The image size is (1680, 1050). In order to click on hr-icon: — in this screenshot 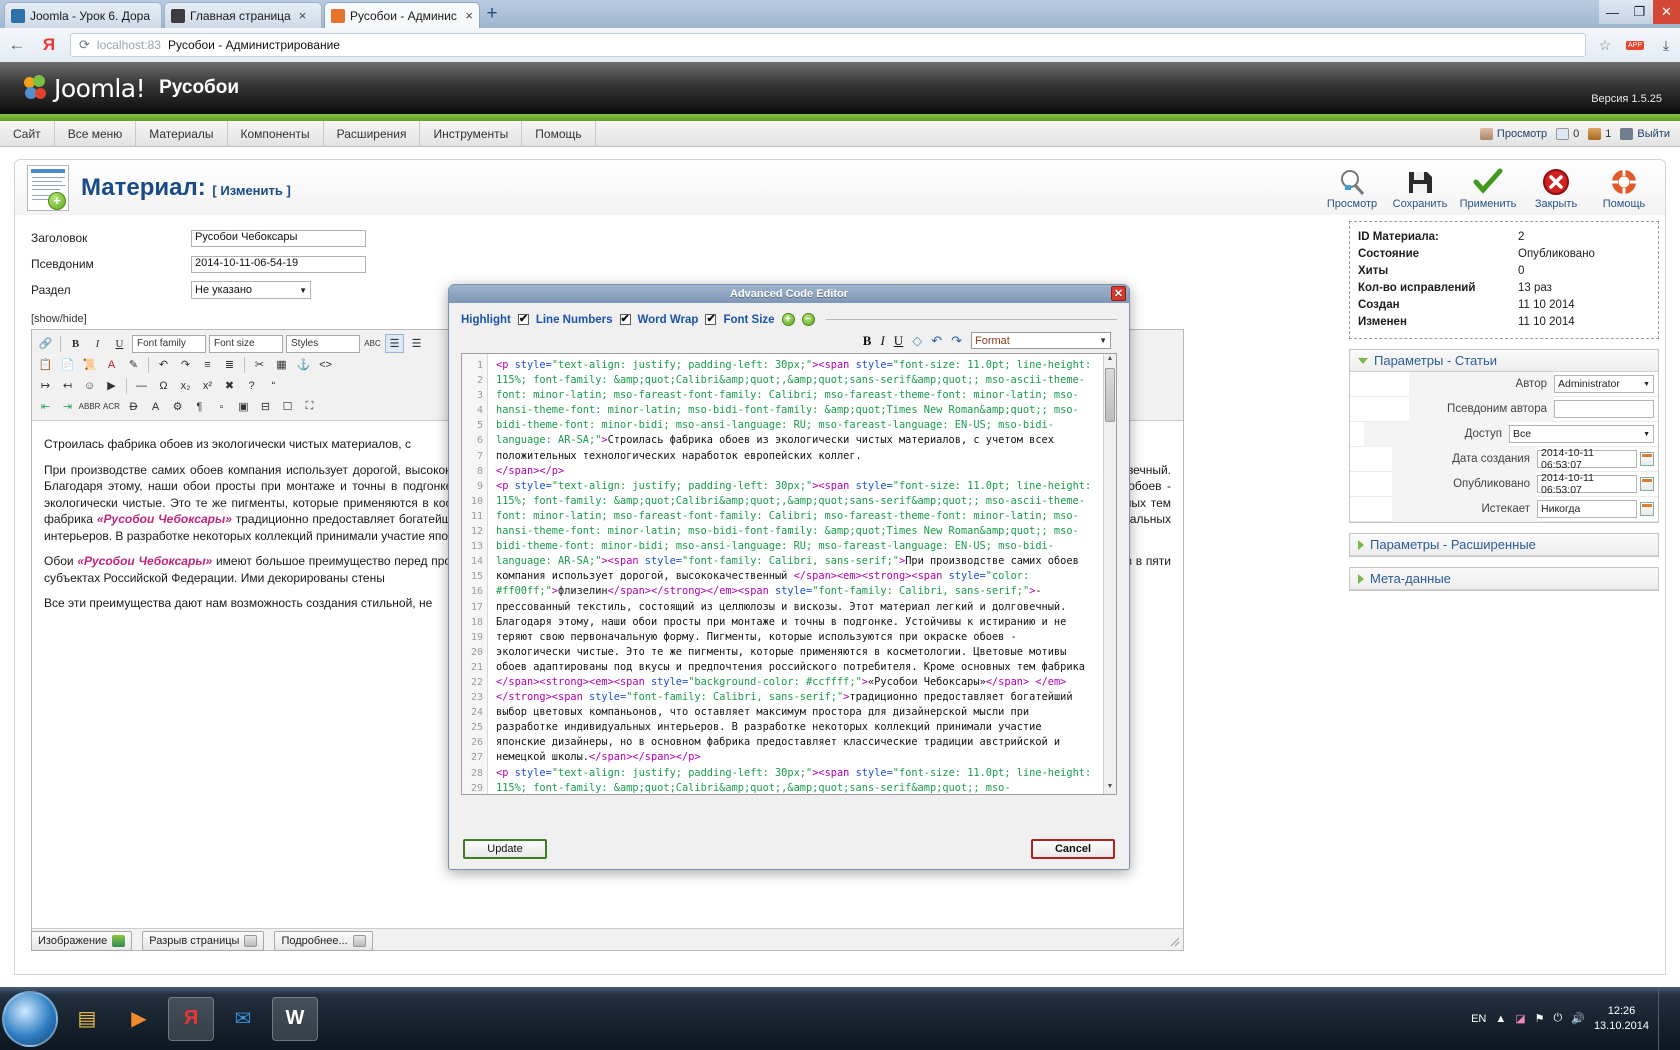, I will do `click(141, 385)`.